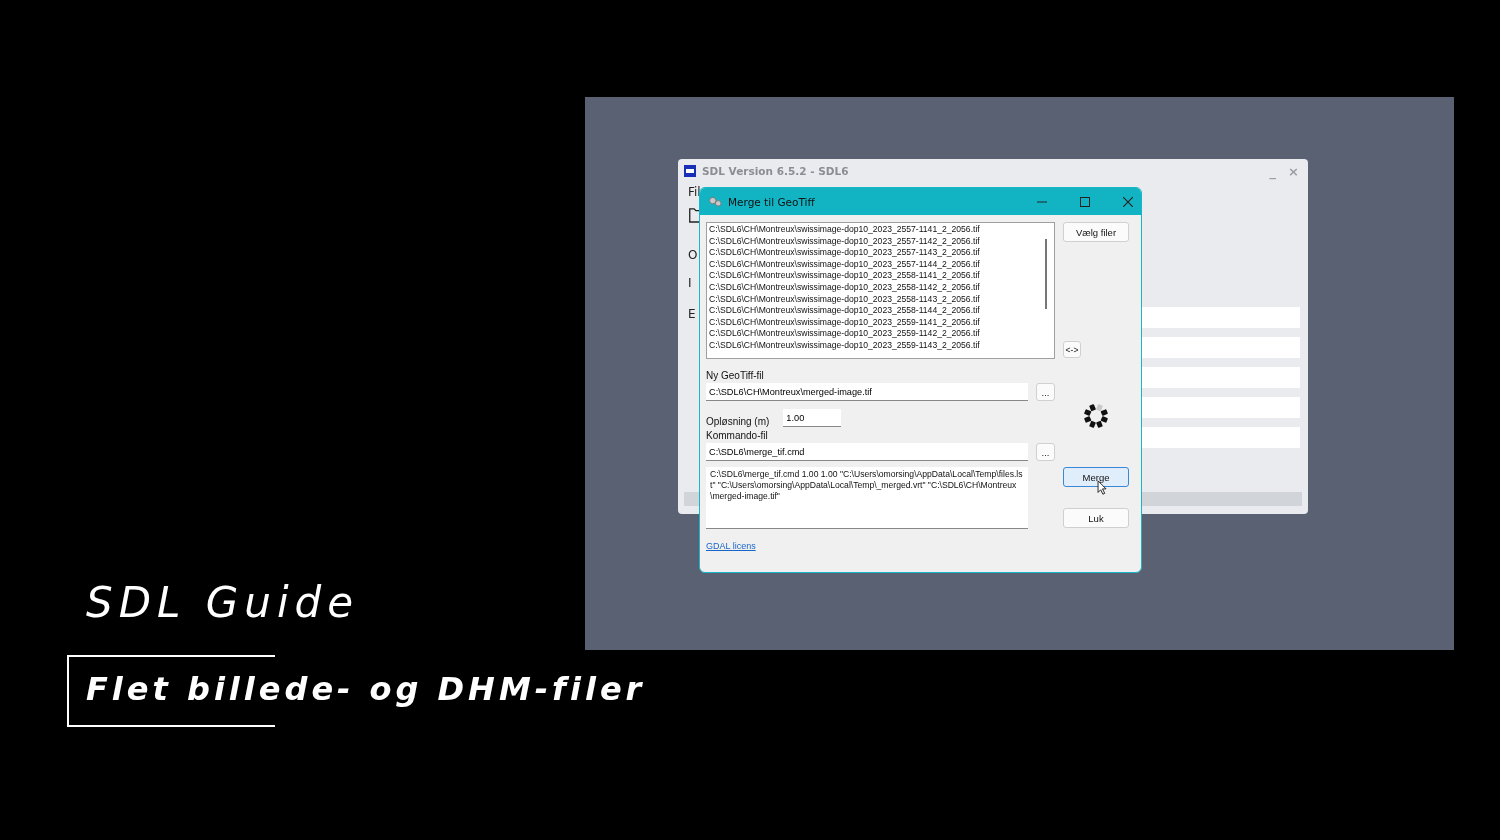 This screenshot has width=1500, height=840. I want to click on list-item: C:\SDL6\CH\Montreux\swissimage-dop10_2023_2558-1144_2_2056.tif, so click(881, 311).